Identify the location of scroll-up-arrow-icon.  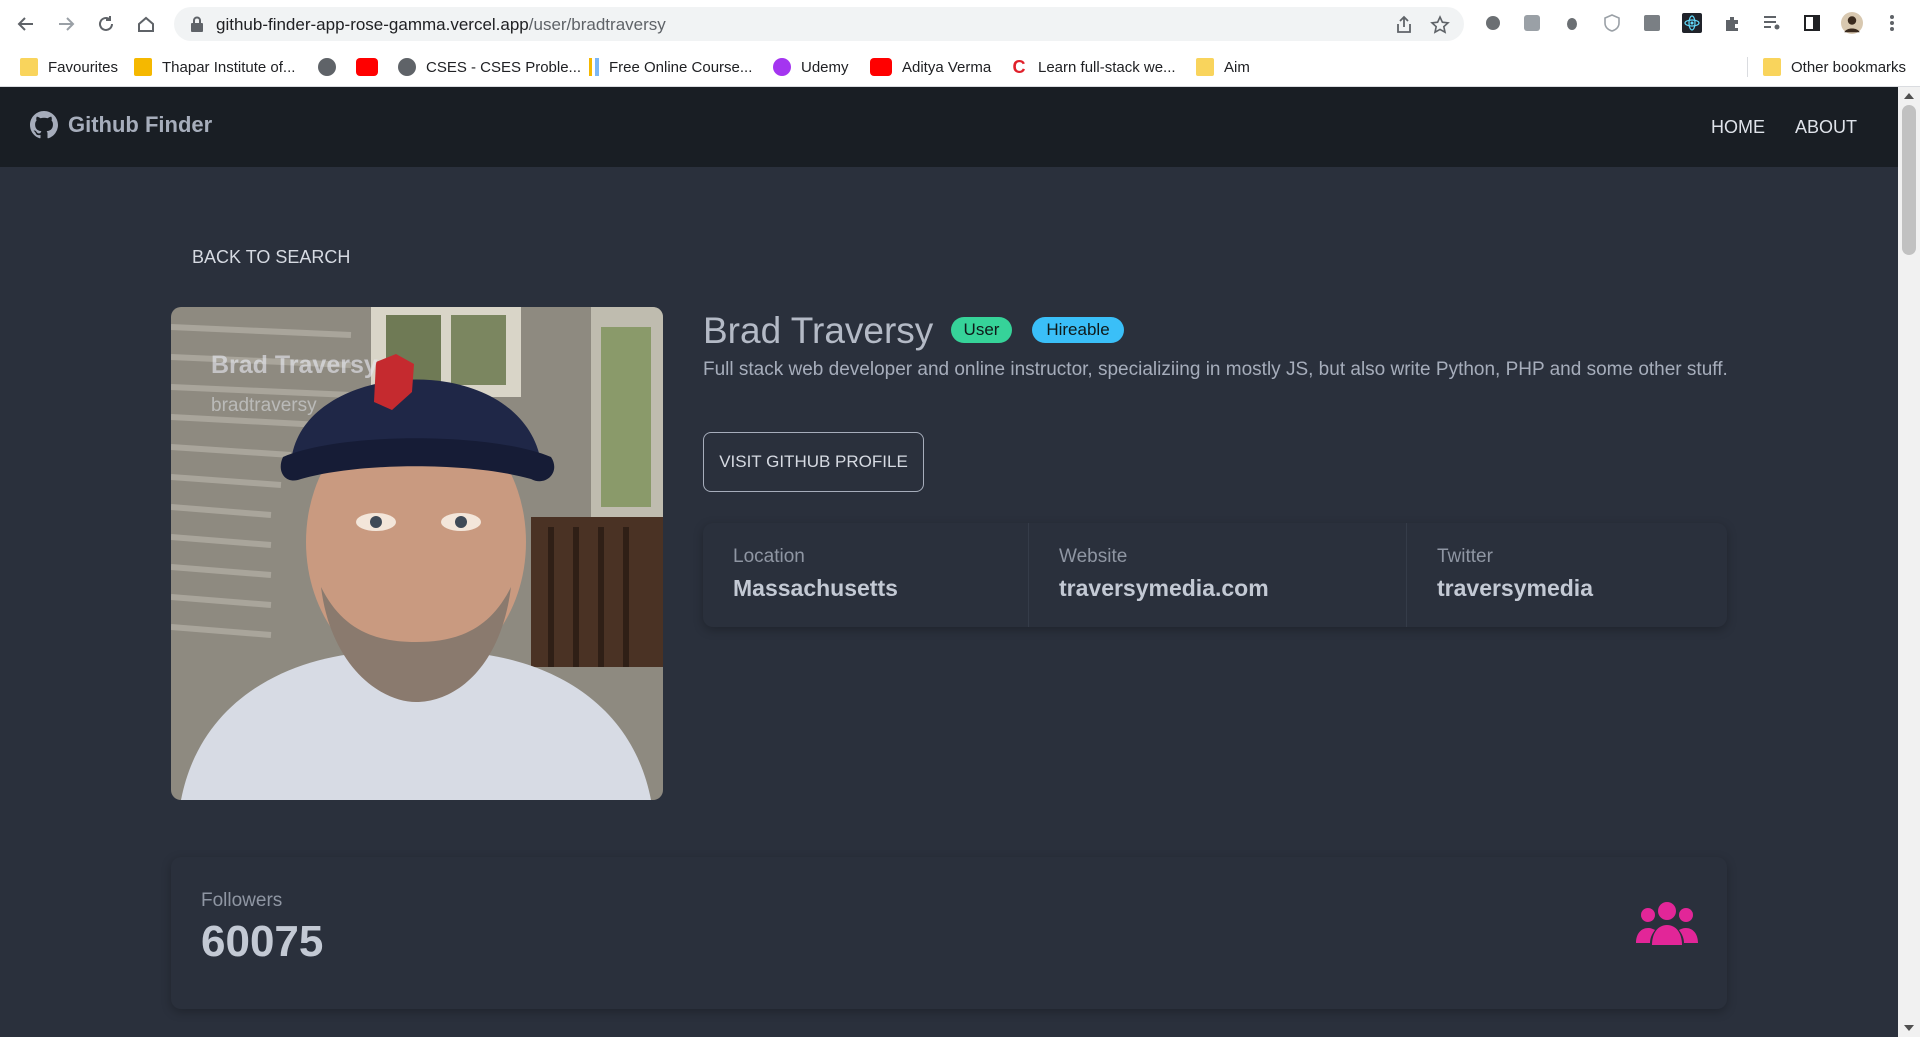
(1909, 96).